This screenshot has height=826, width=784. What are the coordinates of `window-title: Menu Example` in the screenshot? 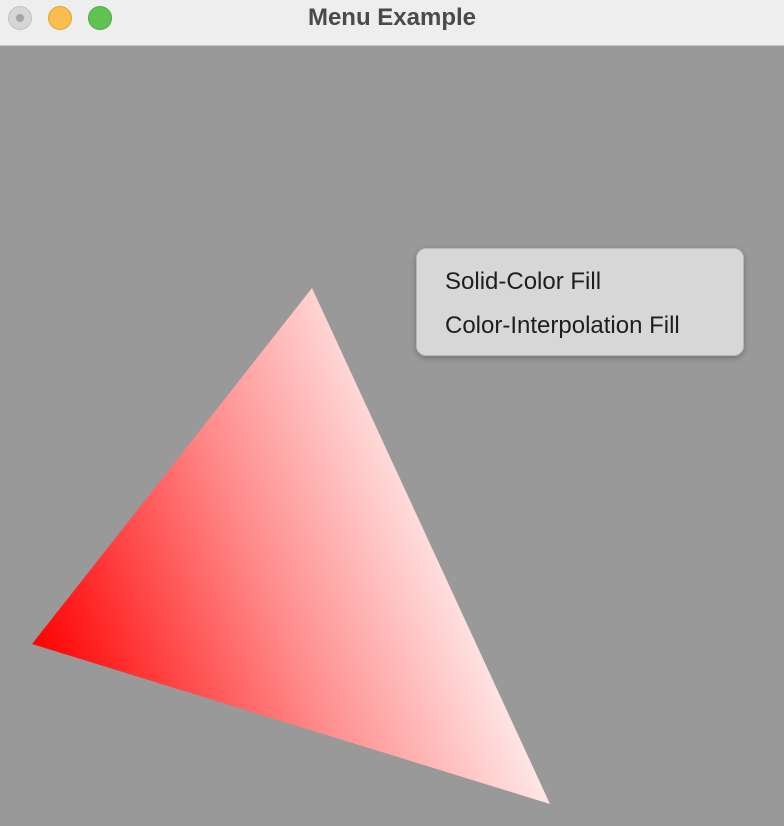 It's located at (392, 17).